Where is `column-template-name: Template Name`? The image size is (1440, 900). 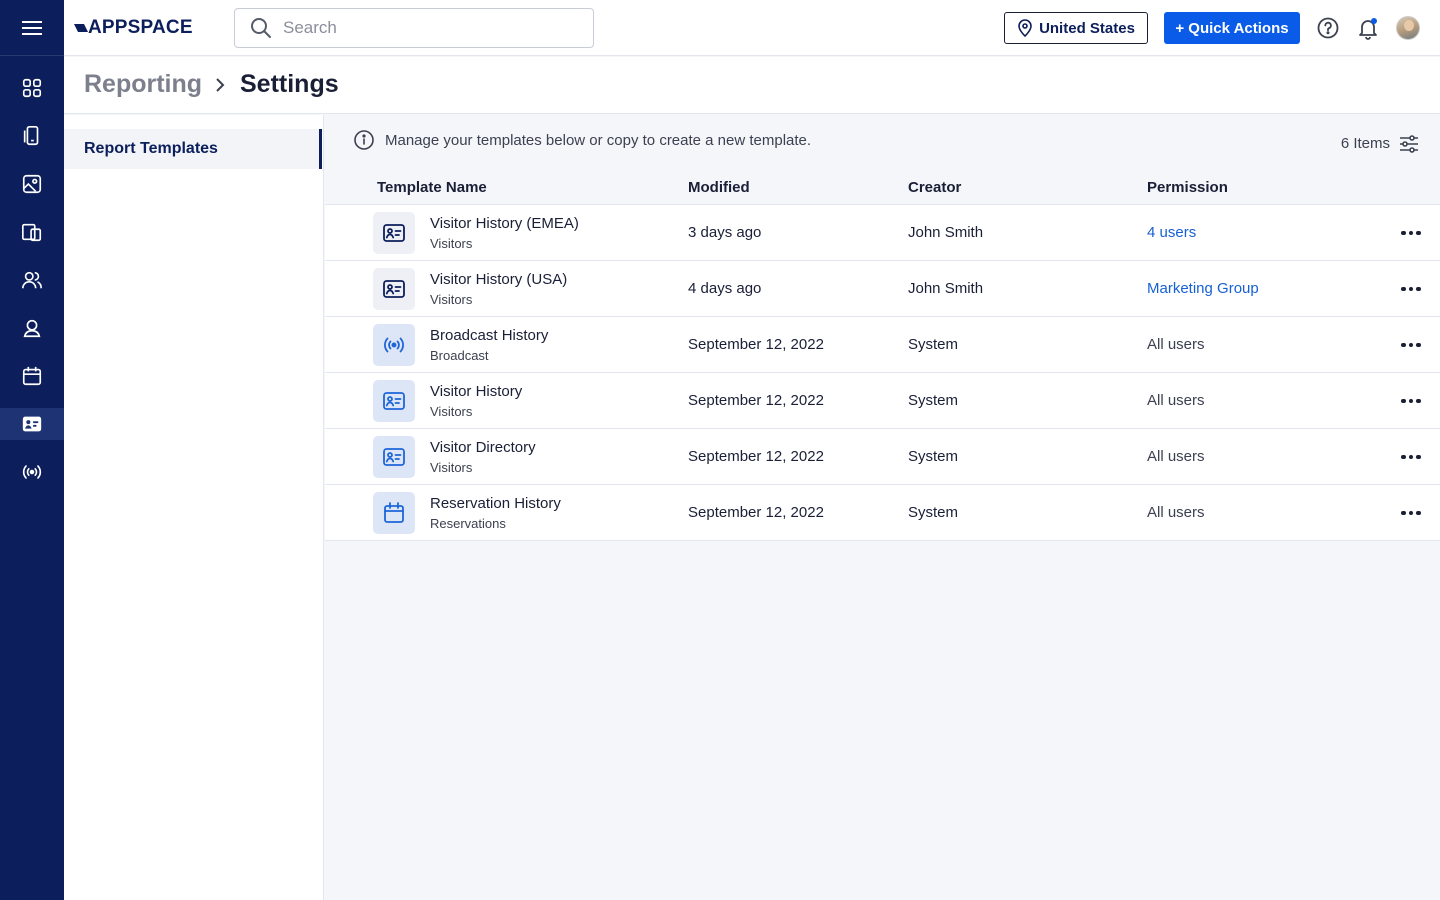 column-template-name: Template Name is located at coordinates (432, 187).